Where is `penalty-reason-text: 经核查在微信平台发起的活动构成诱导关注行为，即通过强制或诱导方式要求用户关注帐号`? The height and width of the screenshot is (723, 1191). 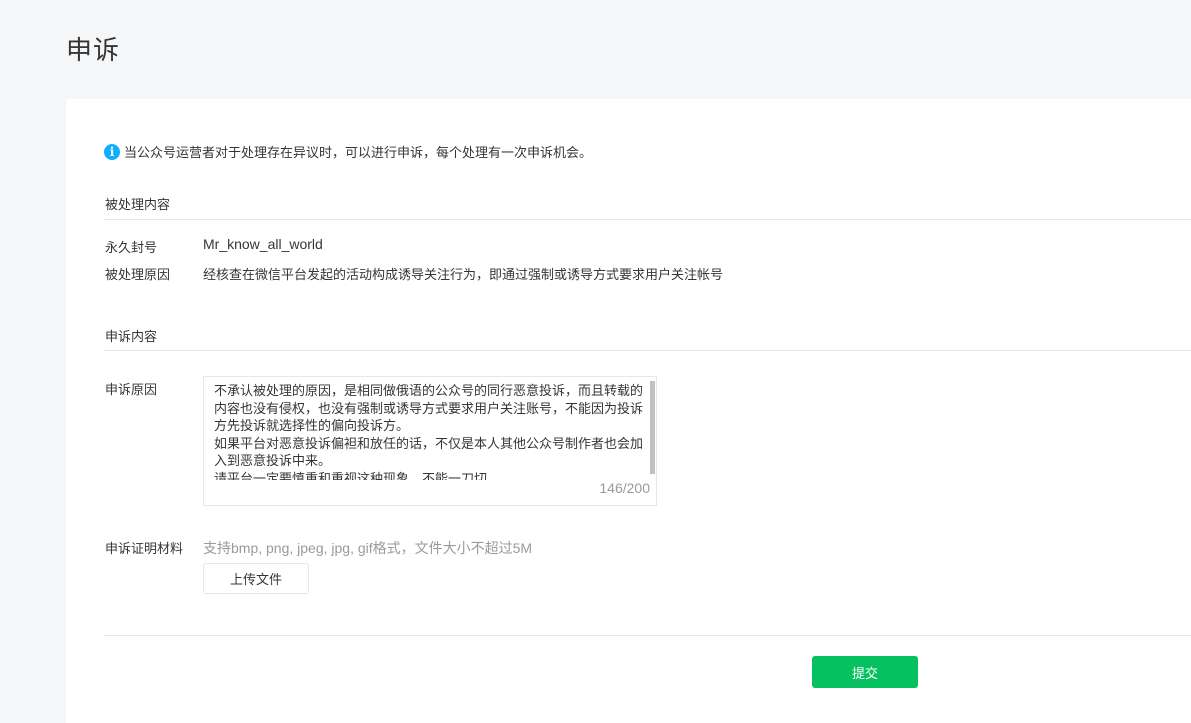
penalty-reason-text: 经核查在微信平台发起的活动构成诱导关注行为，即通过强制或诱导方式要求用户关注帐号 is located at coordinates (463, 274).